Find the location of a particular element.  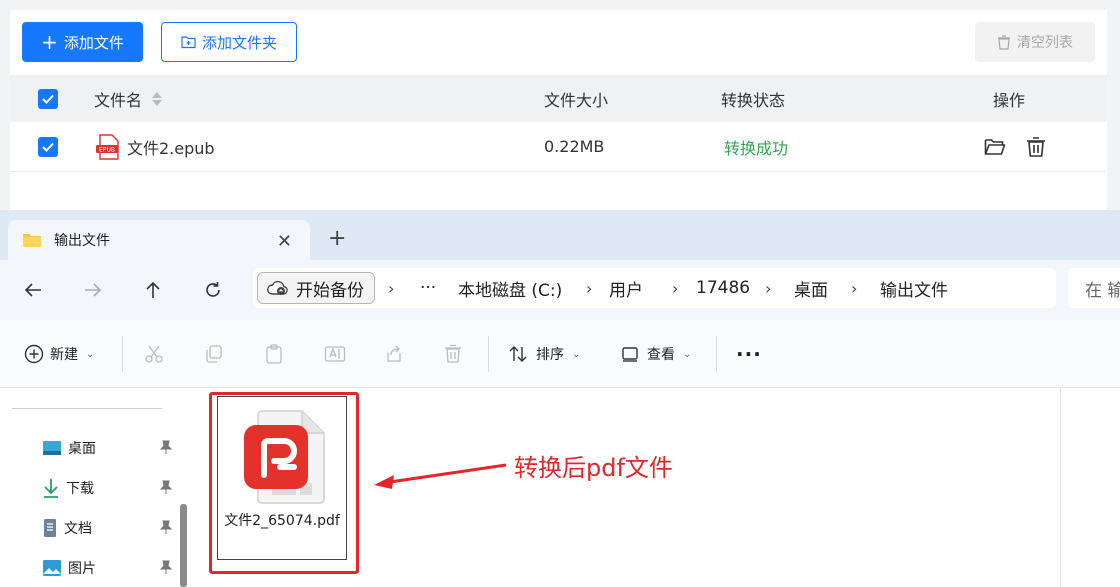

sort-icon is located at coordinates (157, 98).